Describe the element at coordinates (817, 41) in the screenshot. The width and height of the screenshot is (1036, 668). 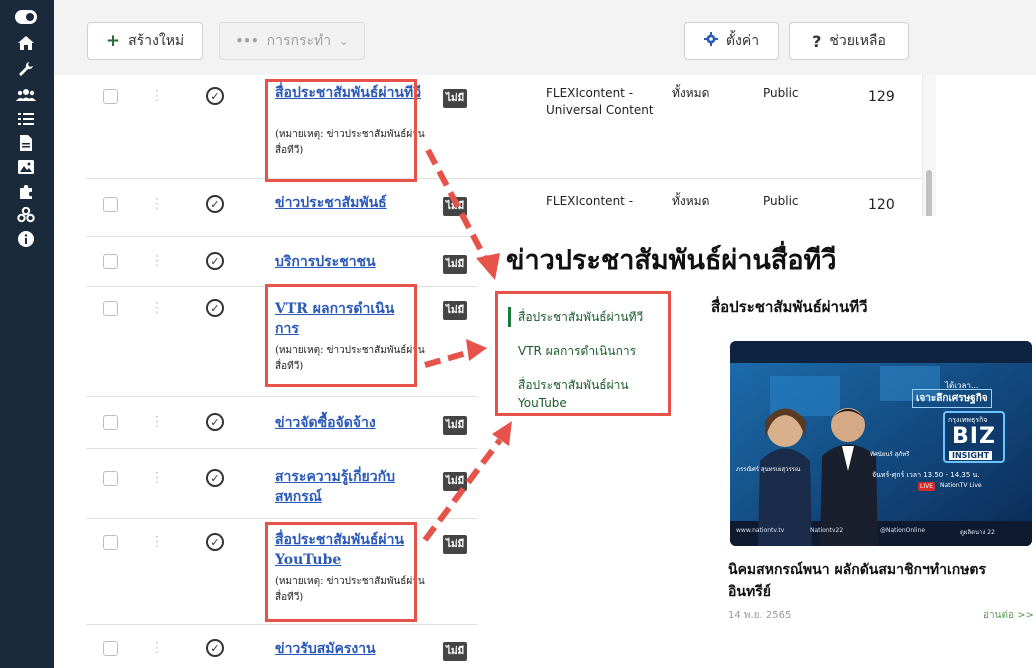
I see `question-icon: ?` at that location.